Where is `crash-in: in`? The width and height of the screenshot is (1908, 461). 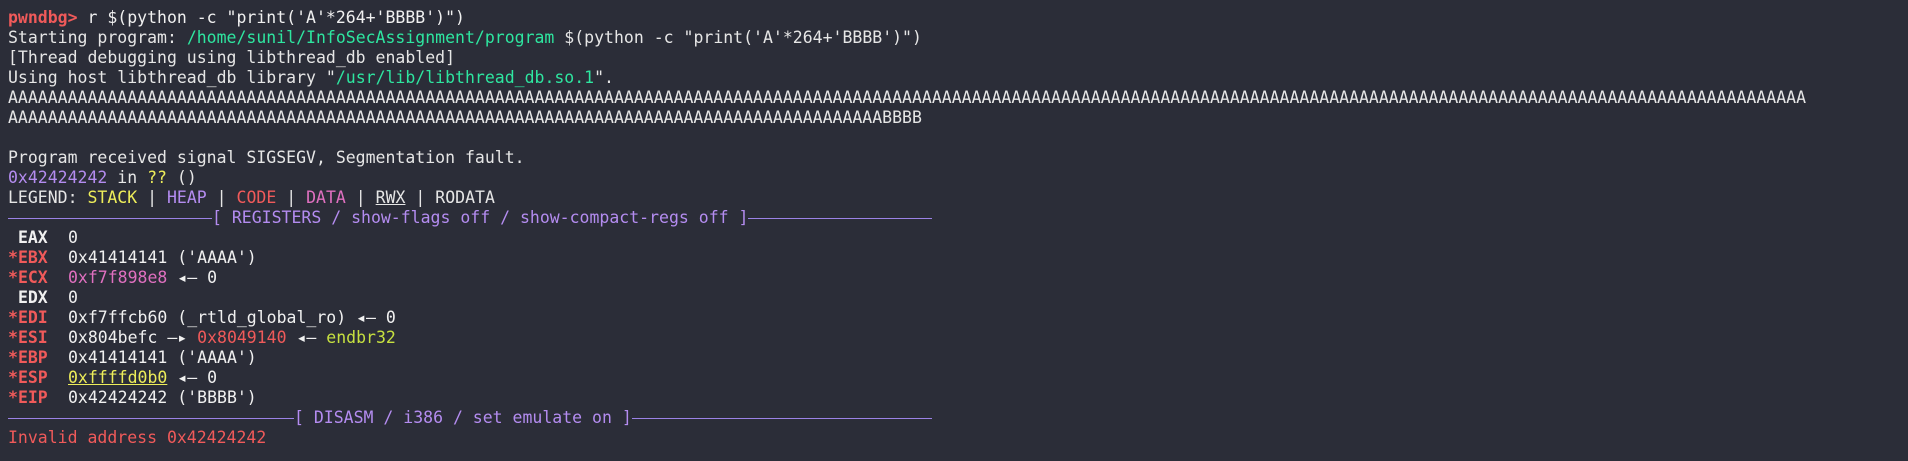
crash-in: in is located at coordinates (127, 177).